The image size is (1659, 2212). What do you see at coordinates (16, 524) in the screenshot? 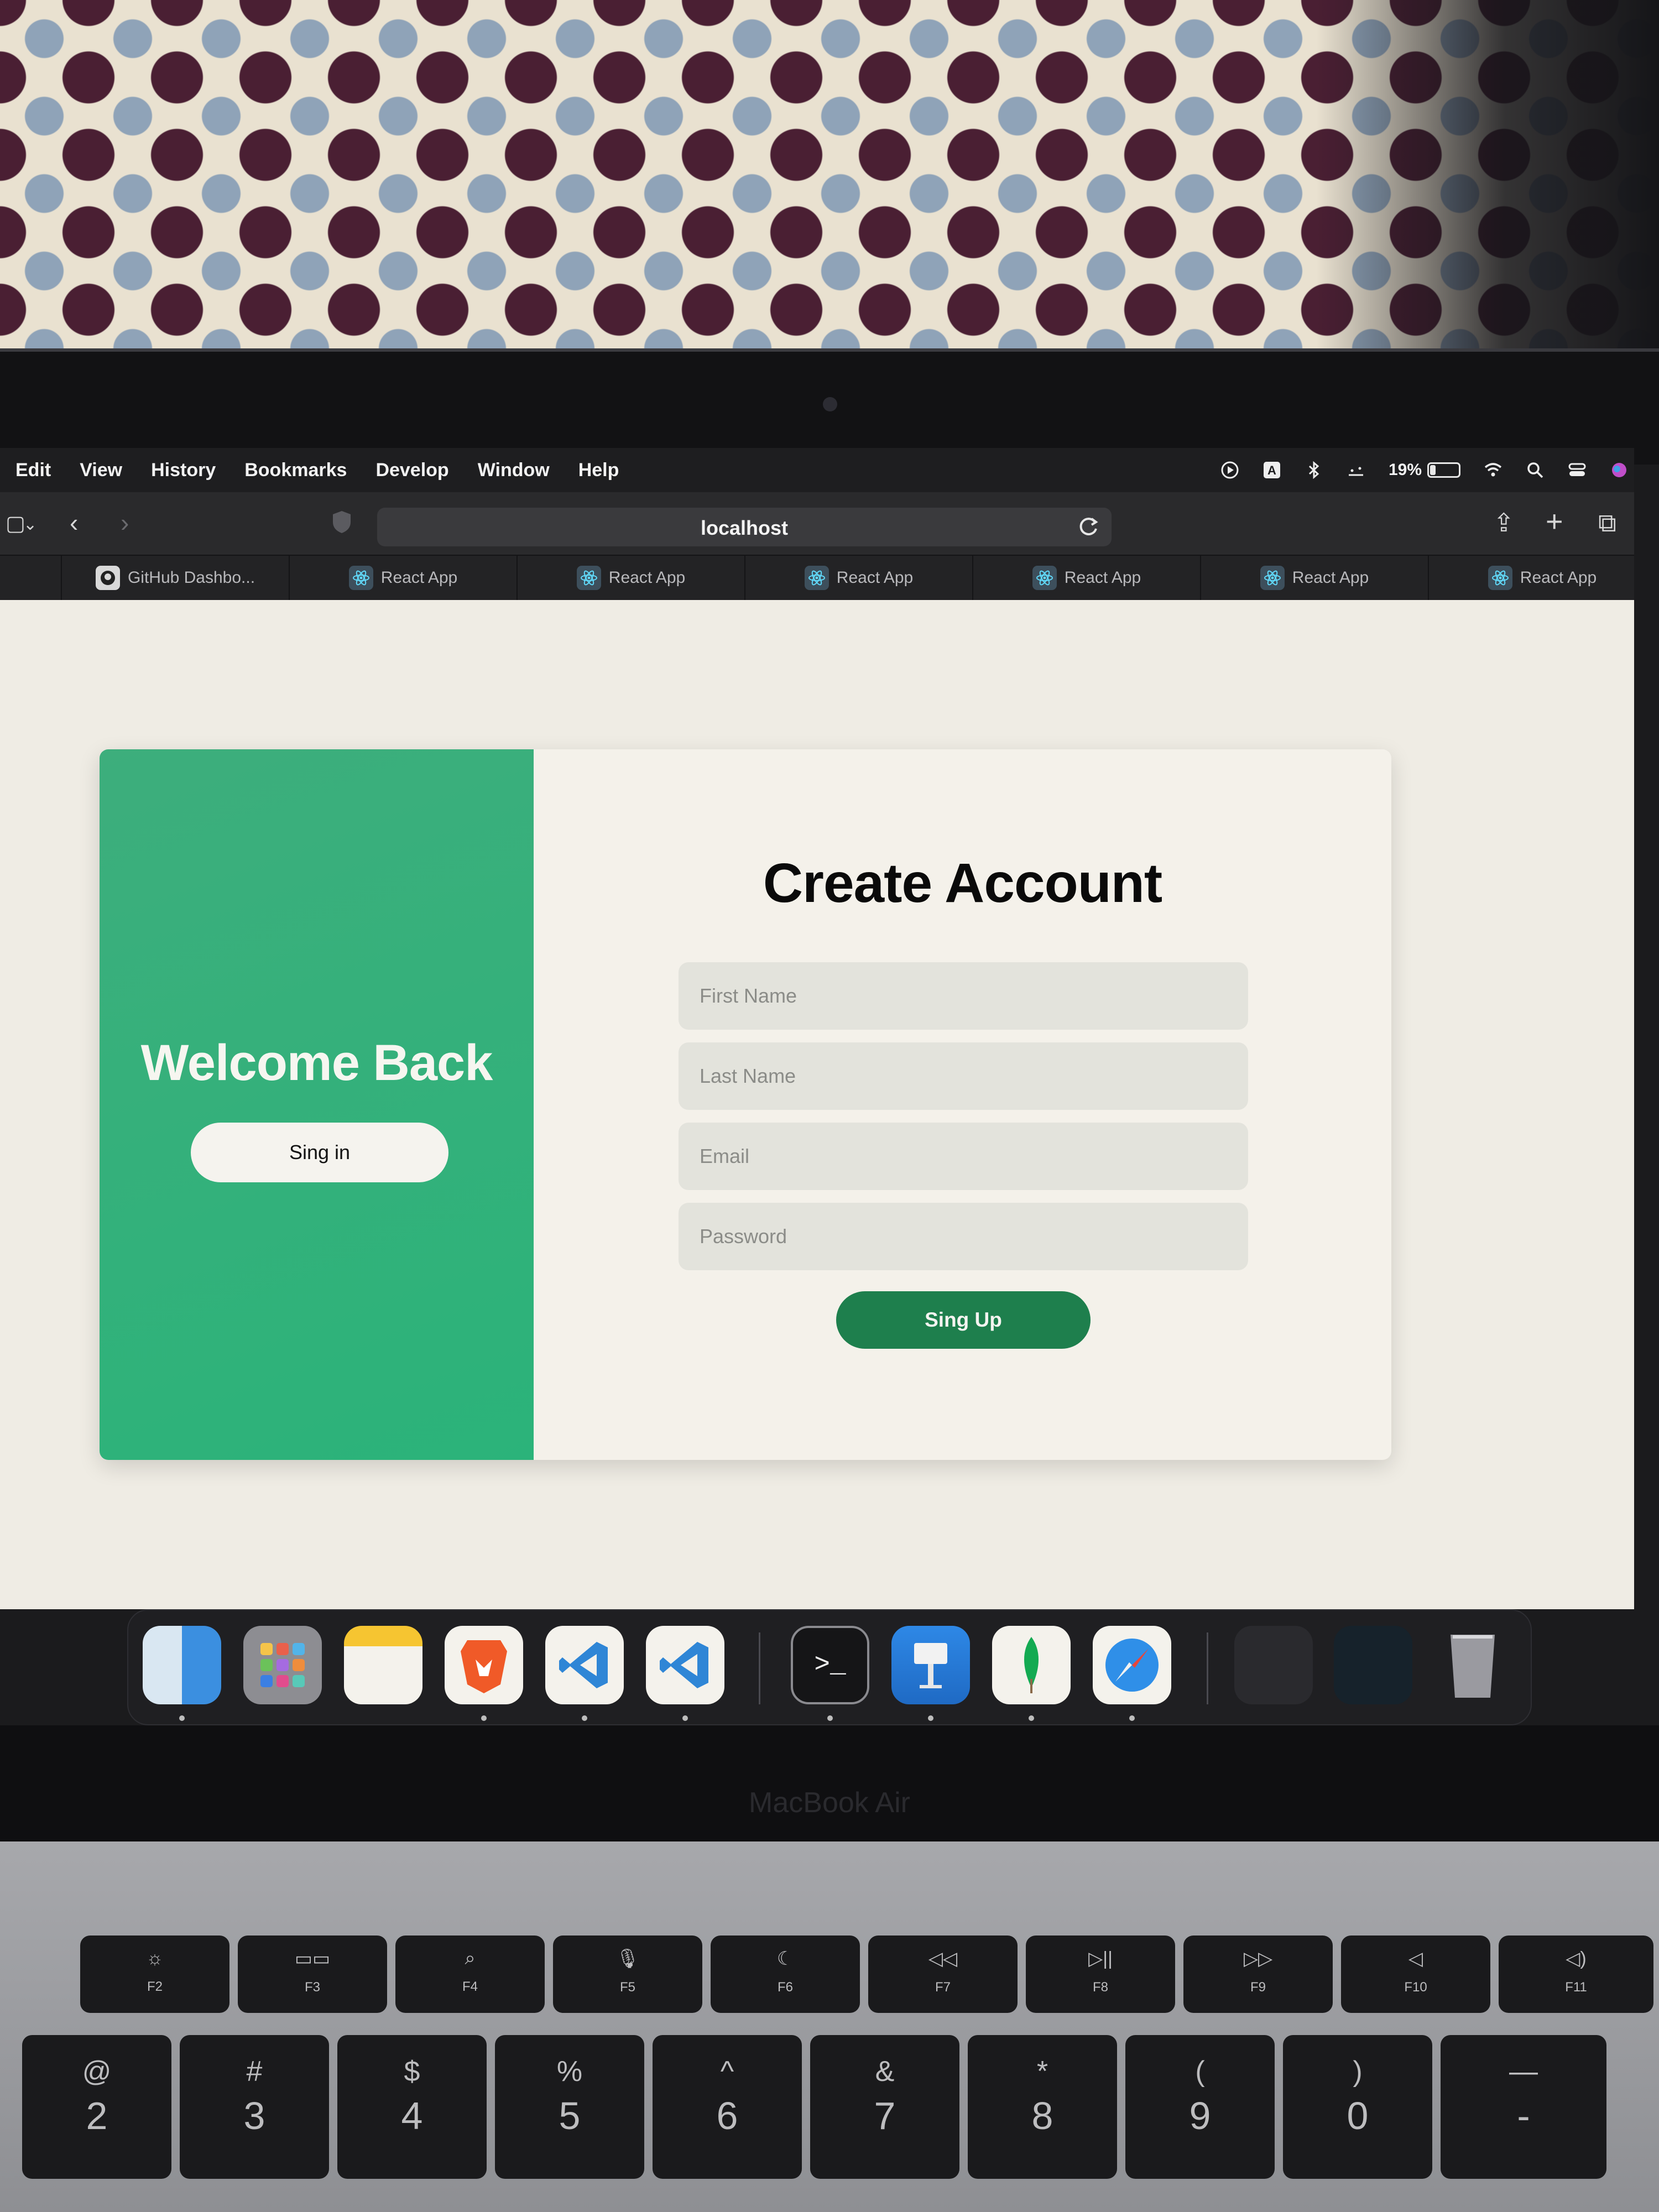
I see `sidebar-toggle-icon: ▢` at bounding box center [16, 524].